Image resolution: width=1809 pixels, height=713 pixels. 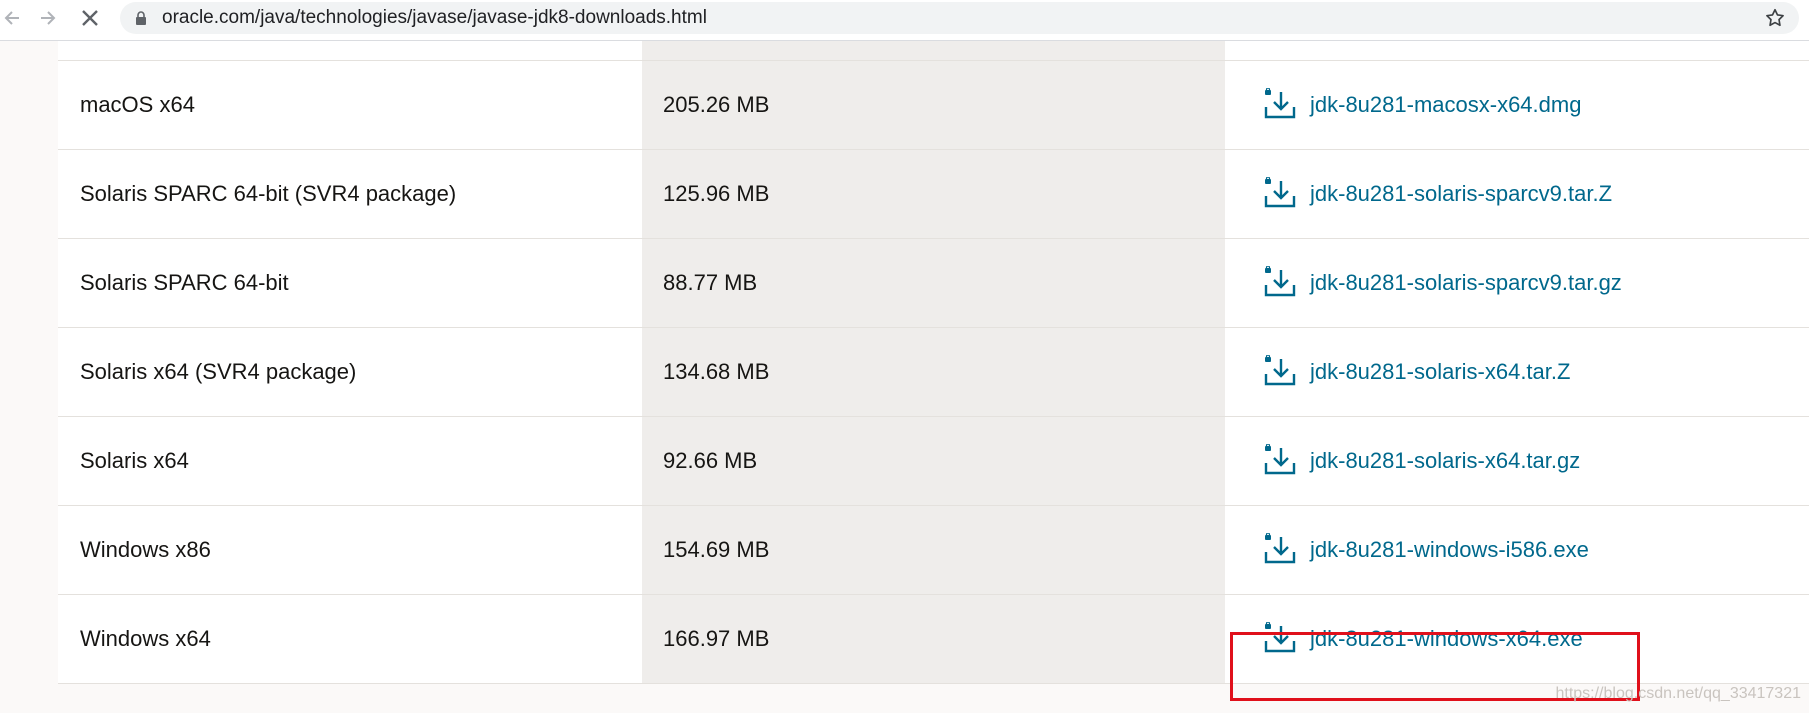 I want to click on size-cell: 125.96 MB, so click(x=933, y=194).